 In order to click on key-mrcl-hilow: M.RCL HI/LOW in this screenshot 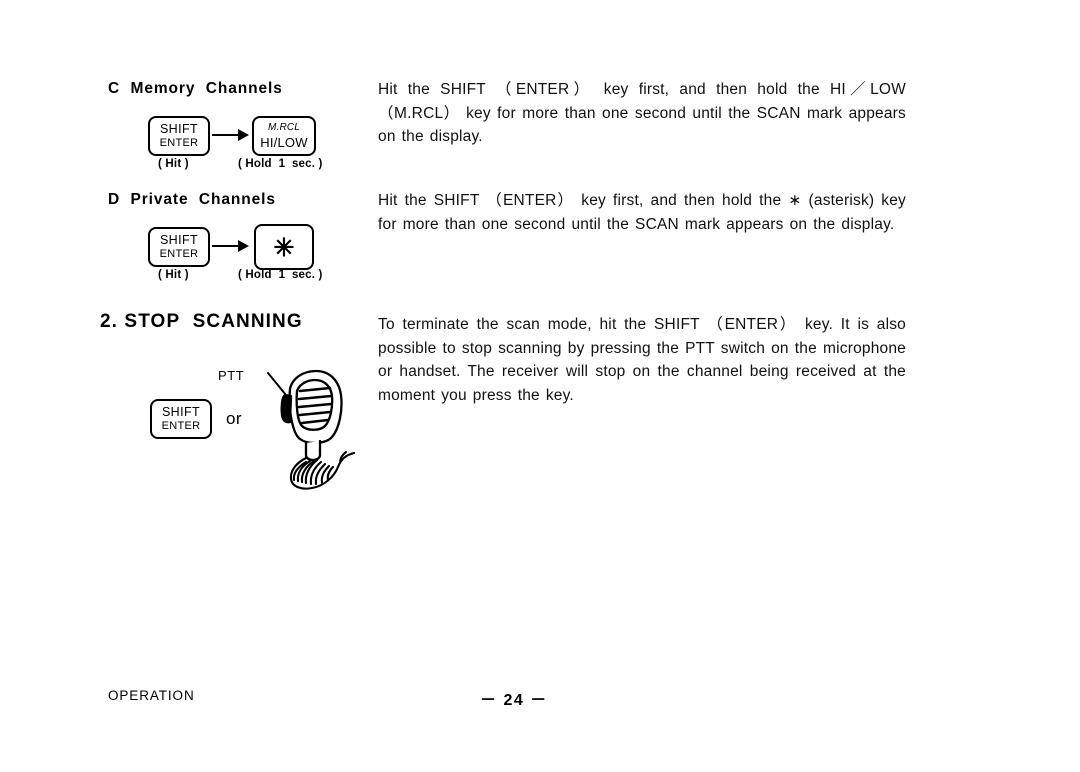, I will do `click(284, 136)`.